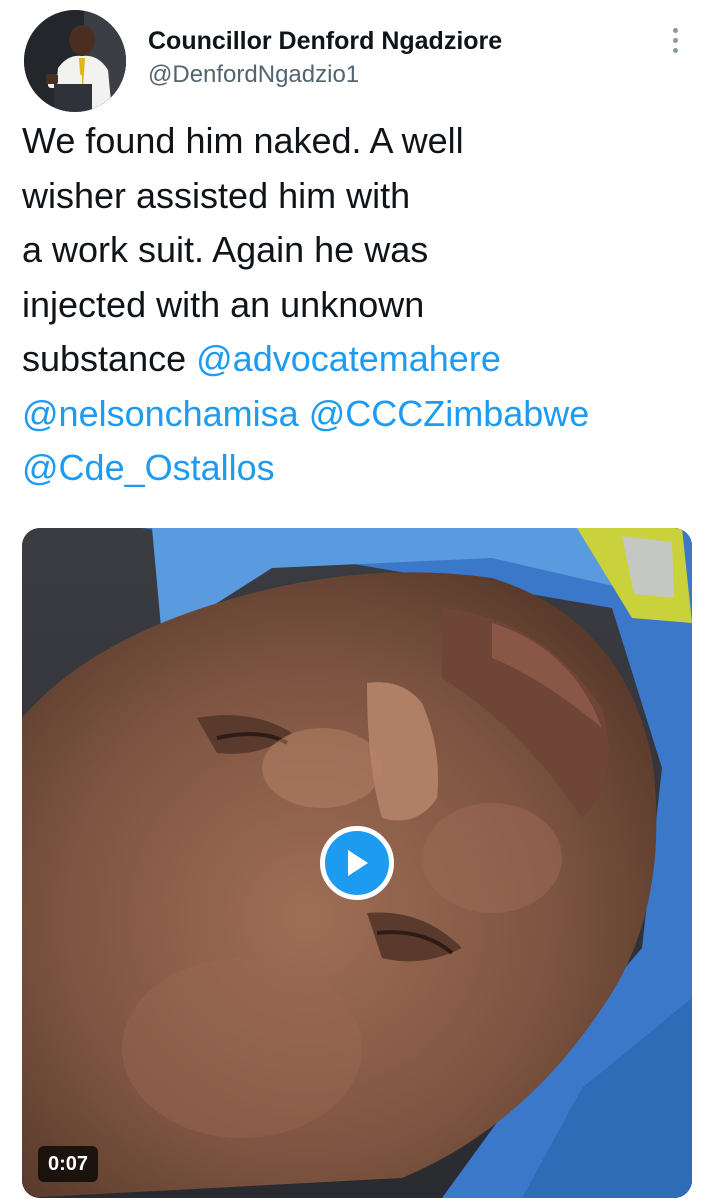 The height and width of the screenshot is (1200, 714). I want to click on tweet-text-line: substance @advocatemahere, so click(357, 359).